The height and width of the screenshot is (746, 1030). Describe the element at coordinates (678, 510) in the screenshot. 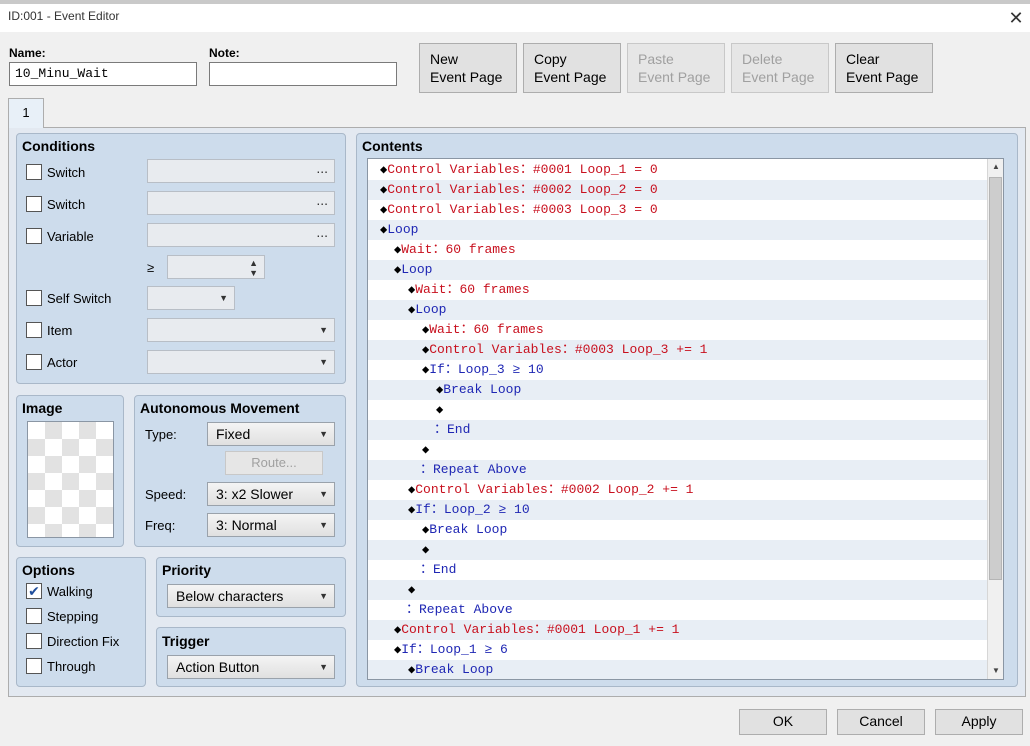

I see `command-row: ◆If：Loop_2 ≥ 10` at that location.